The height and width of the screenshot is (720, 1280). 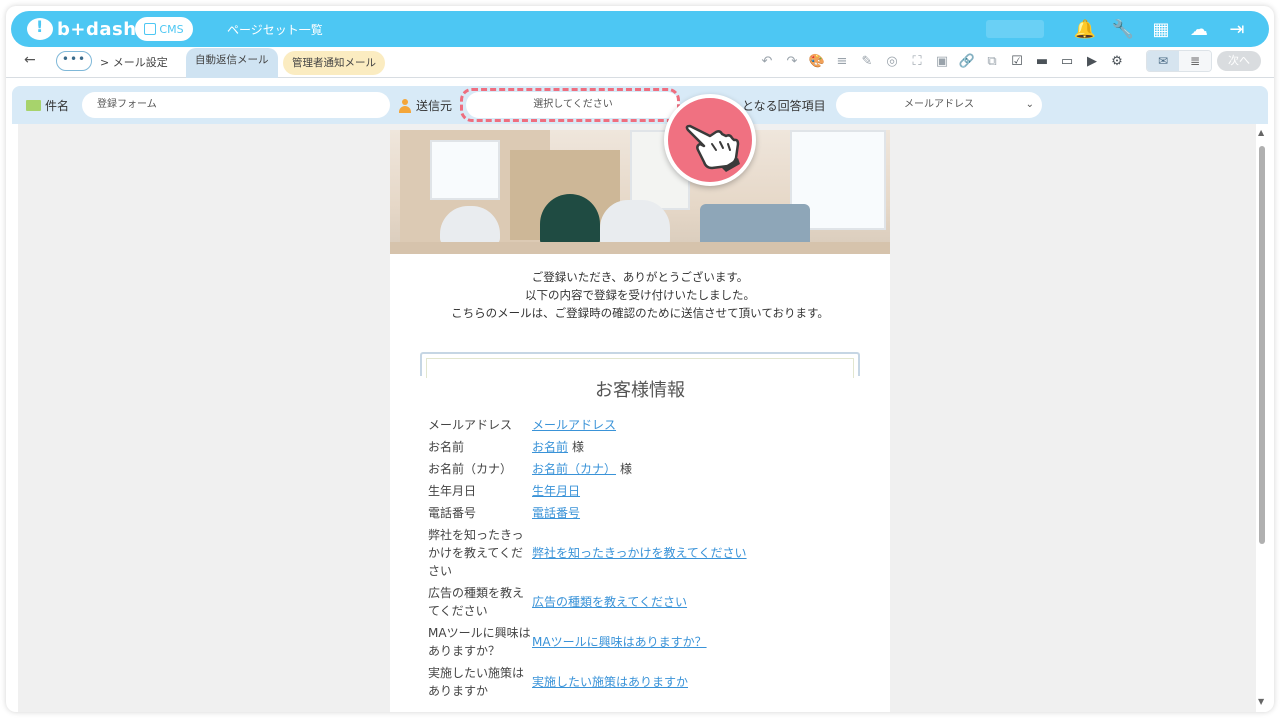 I want to click on image-icon: ▣, so click(x=942, y=61).